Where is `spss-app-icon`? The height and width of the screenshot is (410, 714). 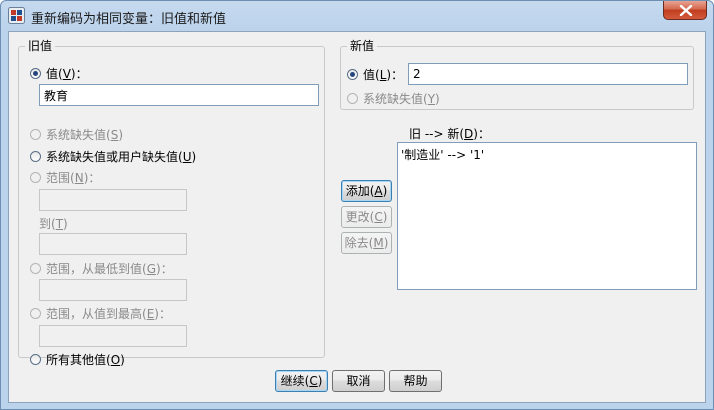
spss-app-icon is located at coordinates (16, 15).